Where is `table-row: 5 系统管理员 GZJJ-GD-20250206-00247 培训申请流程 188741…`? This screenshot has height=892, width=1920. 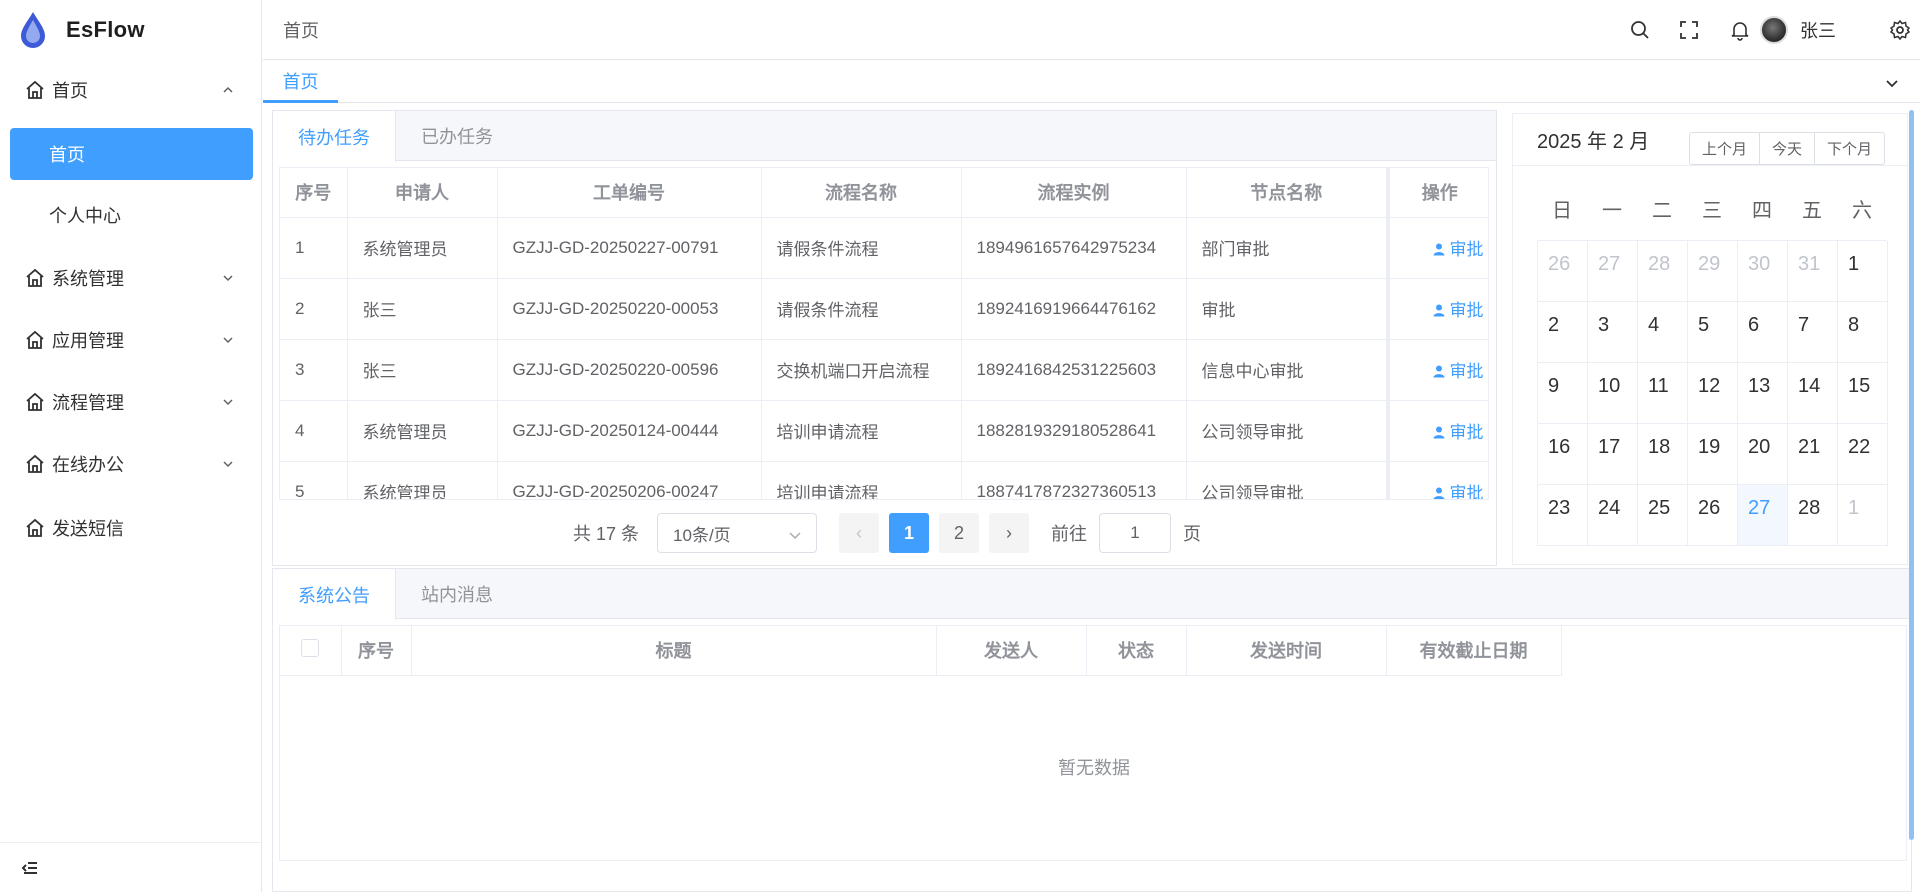 table-row: 5 系统管理员 GZJJ-GD-20250206-00247 培训申请流程 188741… is located at coordinates (884, 480).